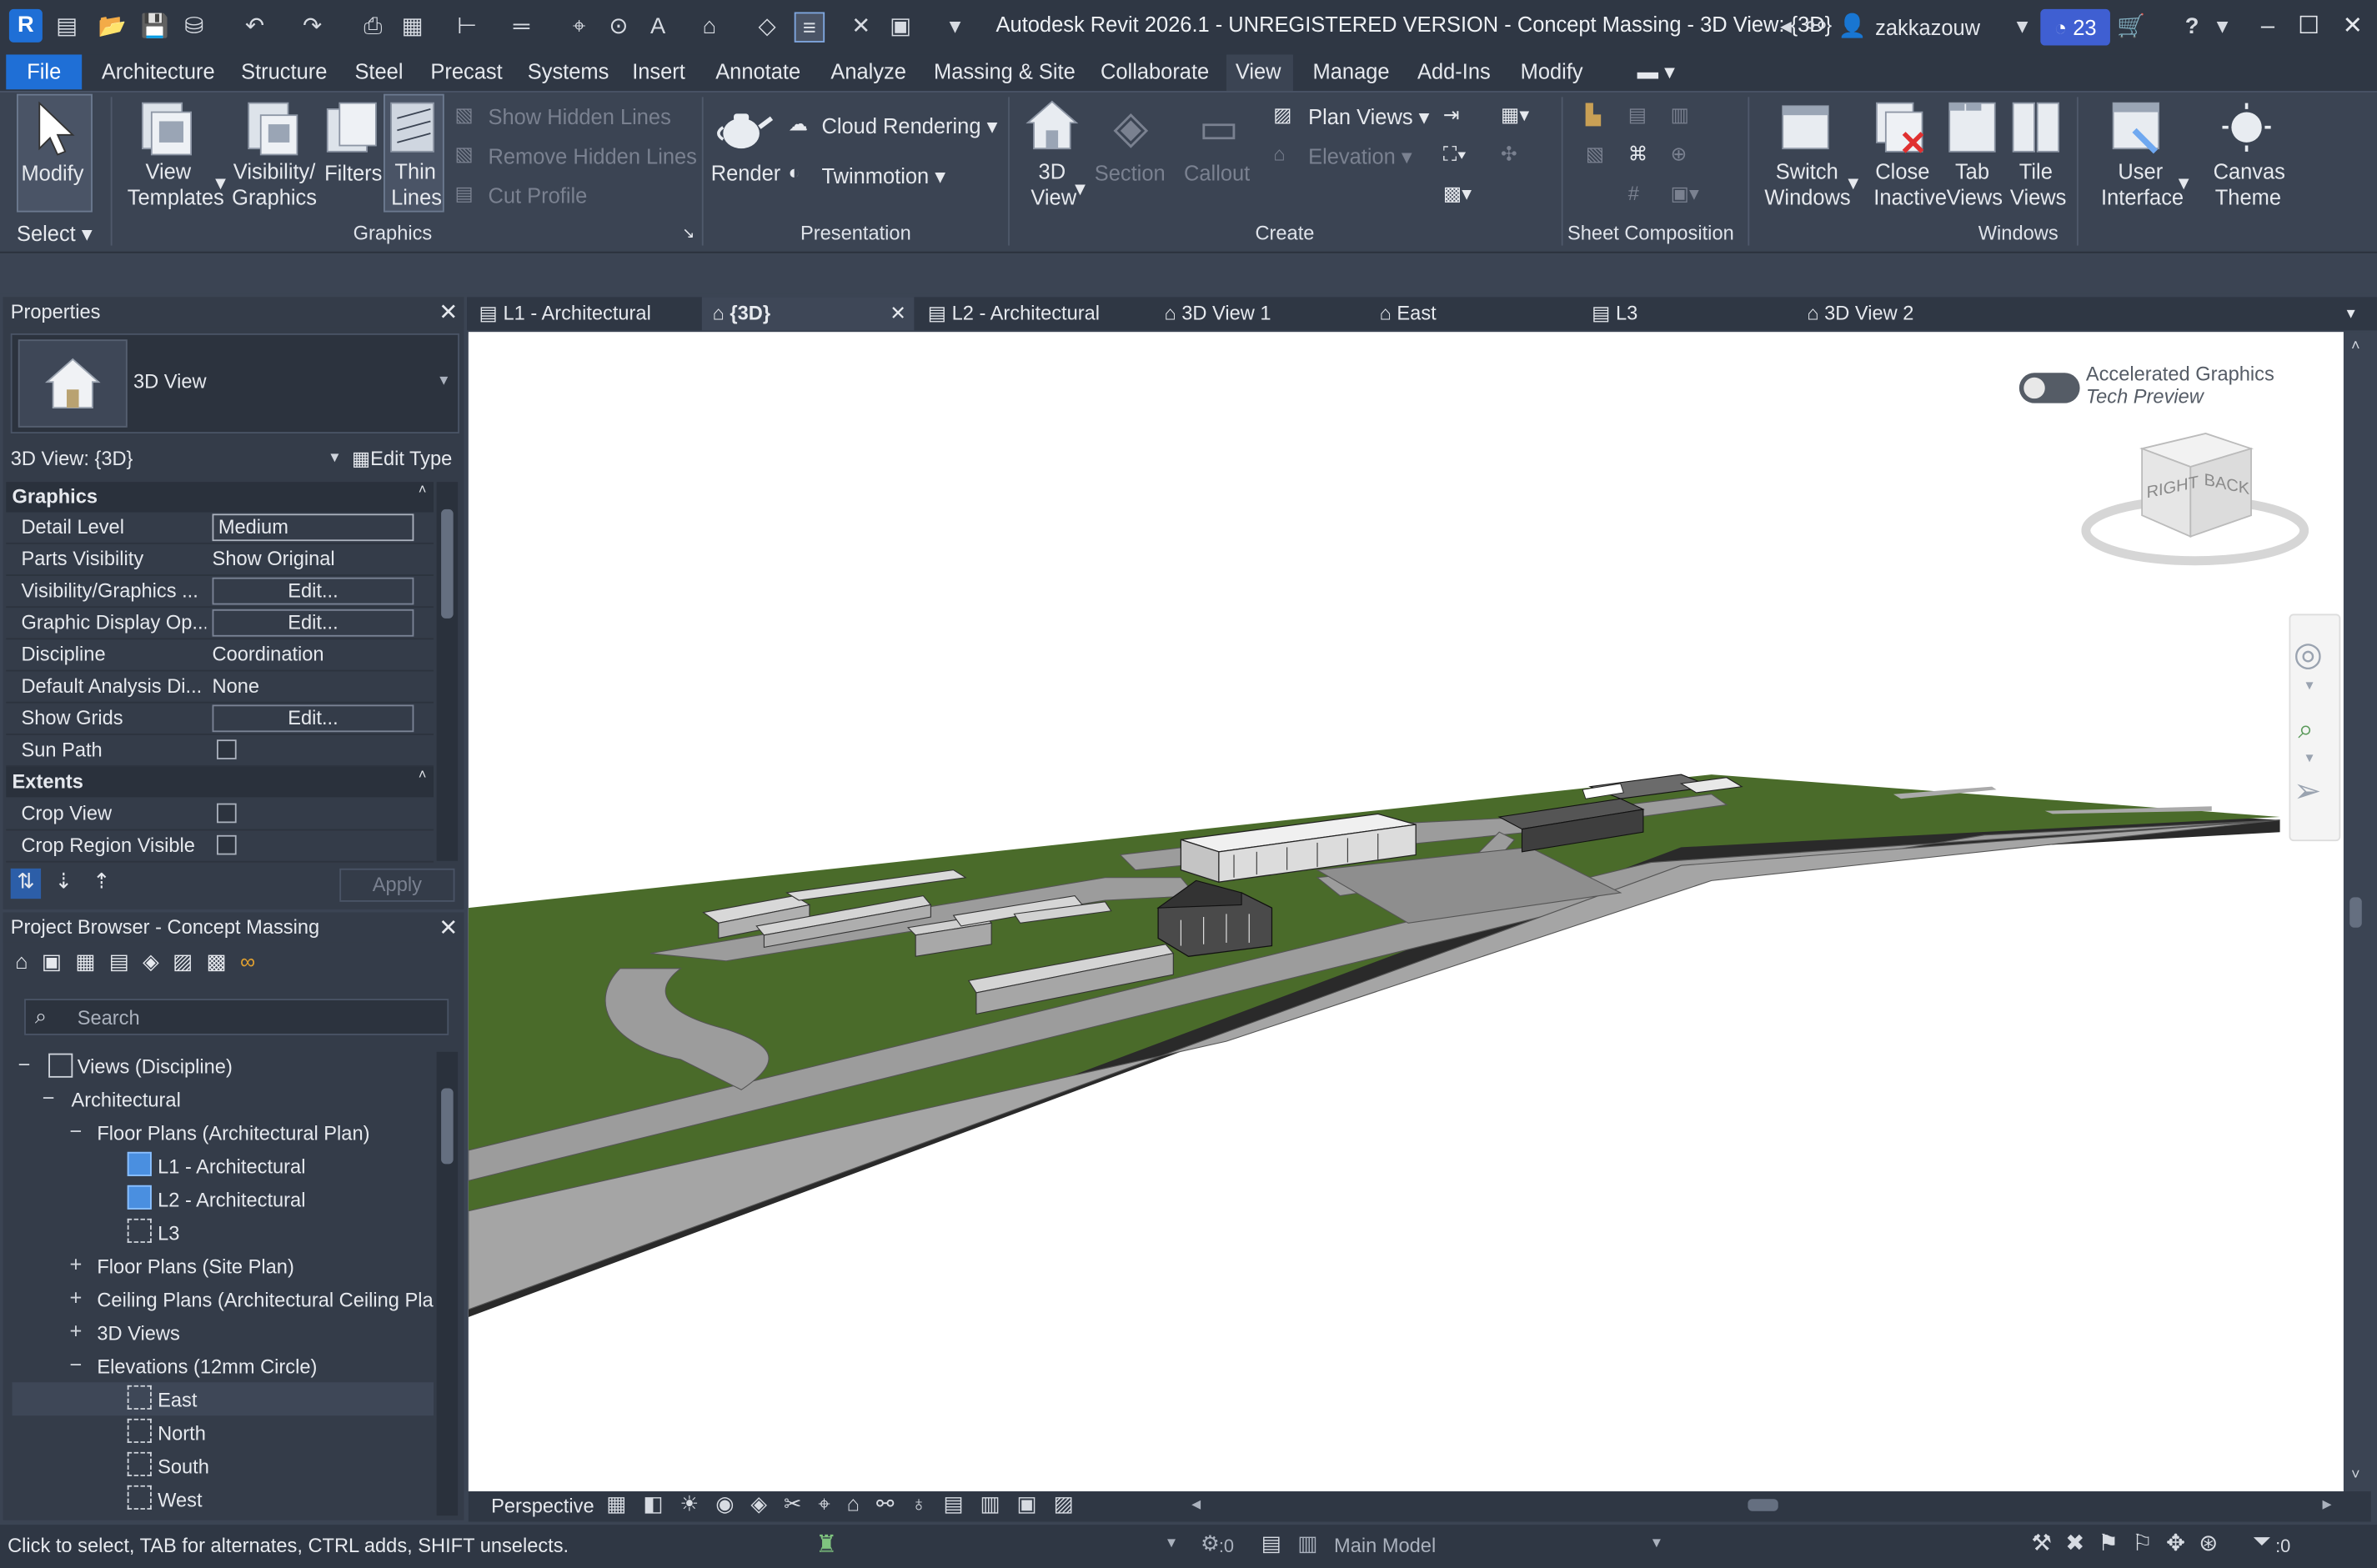 This screenshot has width=2377, height=1568. Describe the element at coordinates (1351, 71) in the screenshot. I see `tab-manage: Manage` at that location.